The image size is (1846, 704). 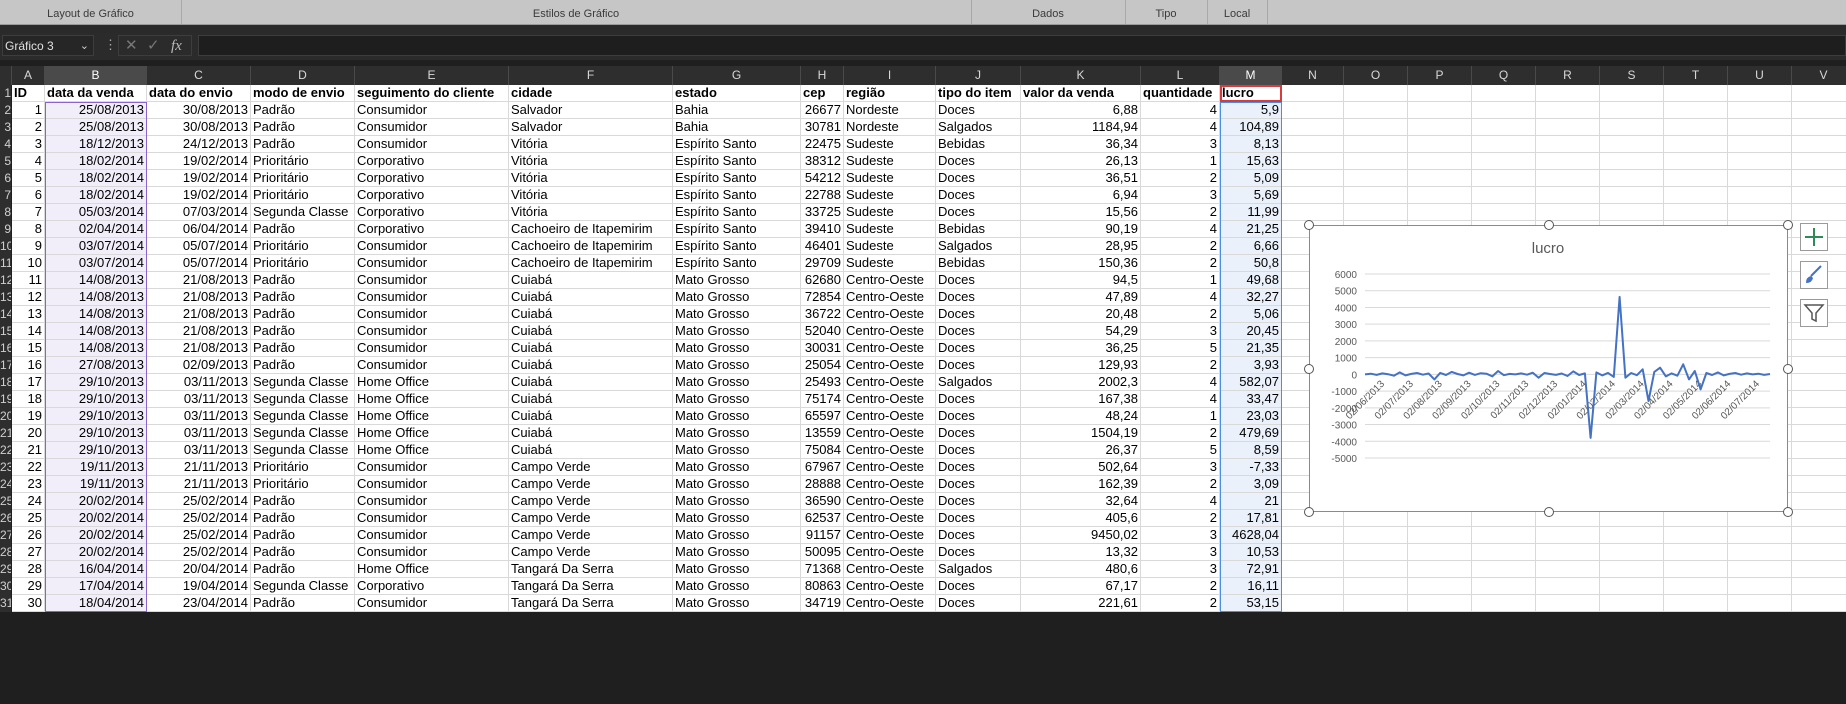 What do you see at coordinates (737, 263) in the screenshot?
I see `cell-g11: Espírito Santo` at bounding box center [737, 263].